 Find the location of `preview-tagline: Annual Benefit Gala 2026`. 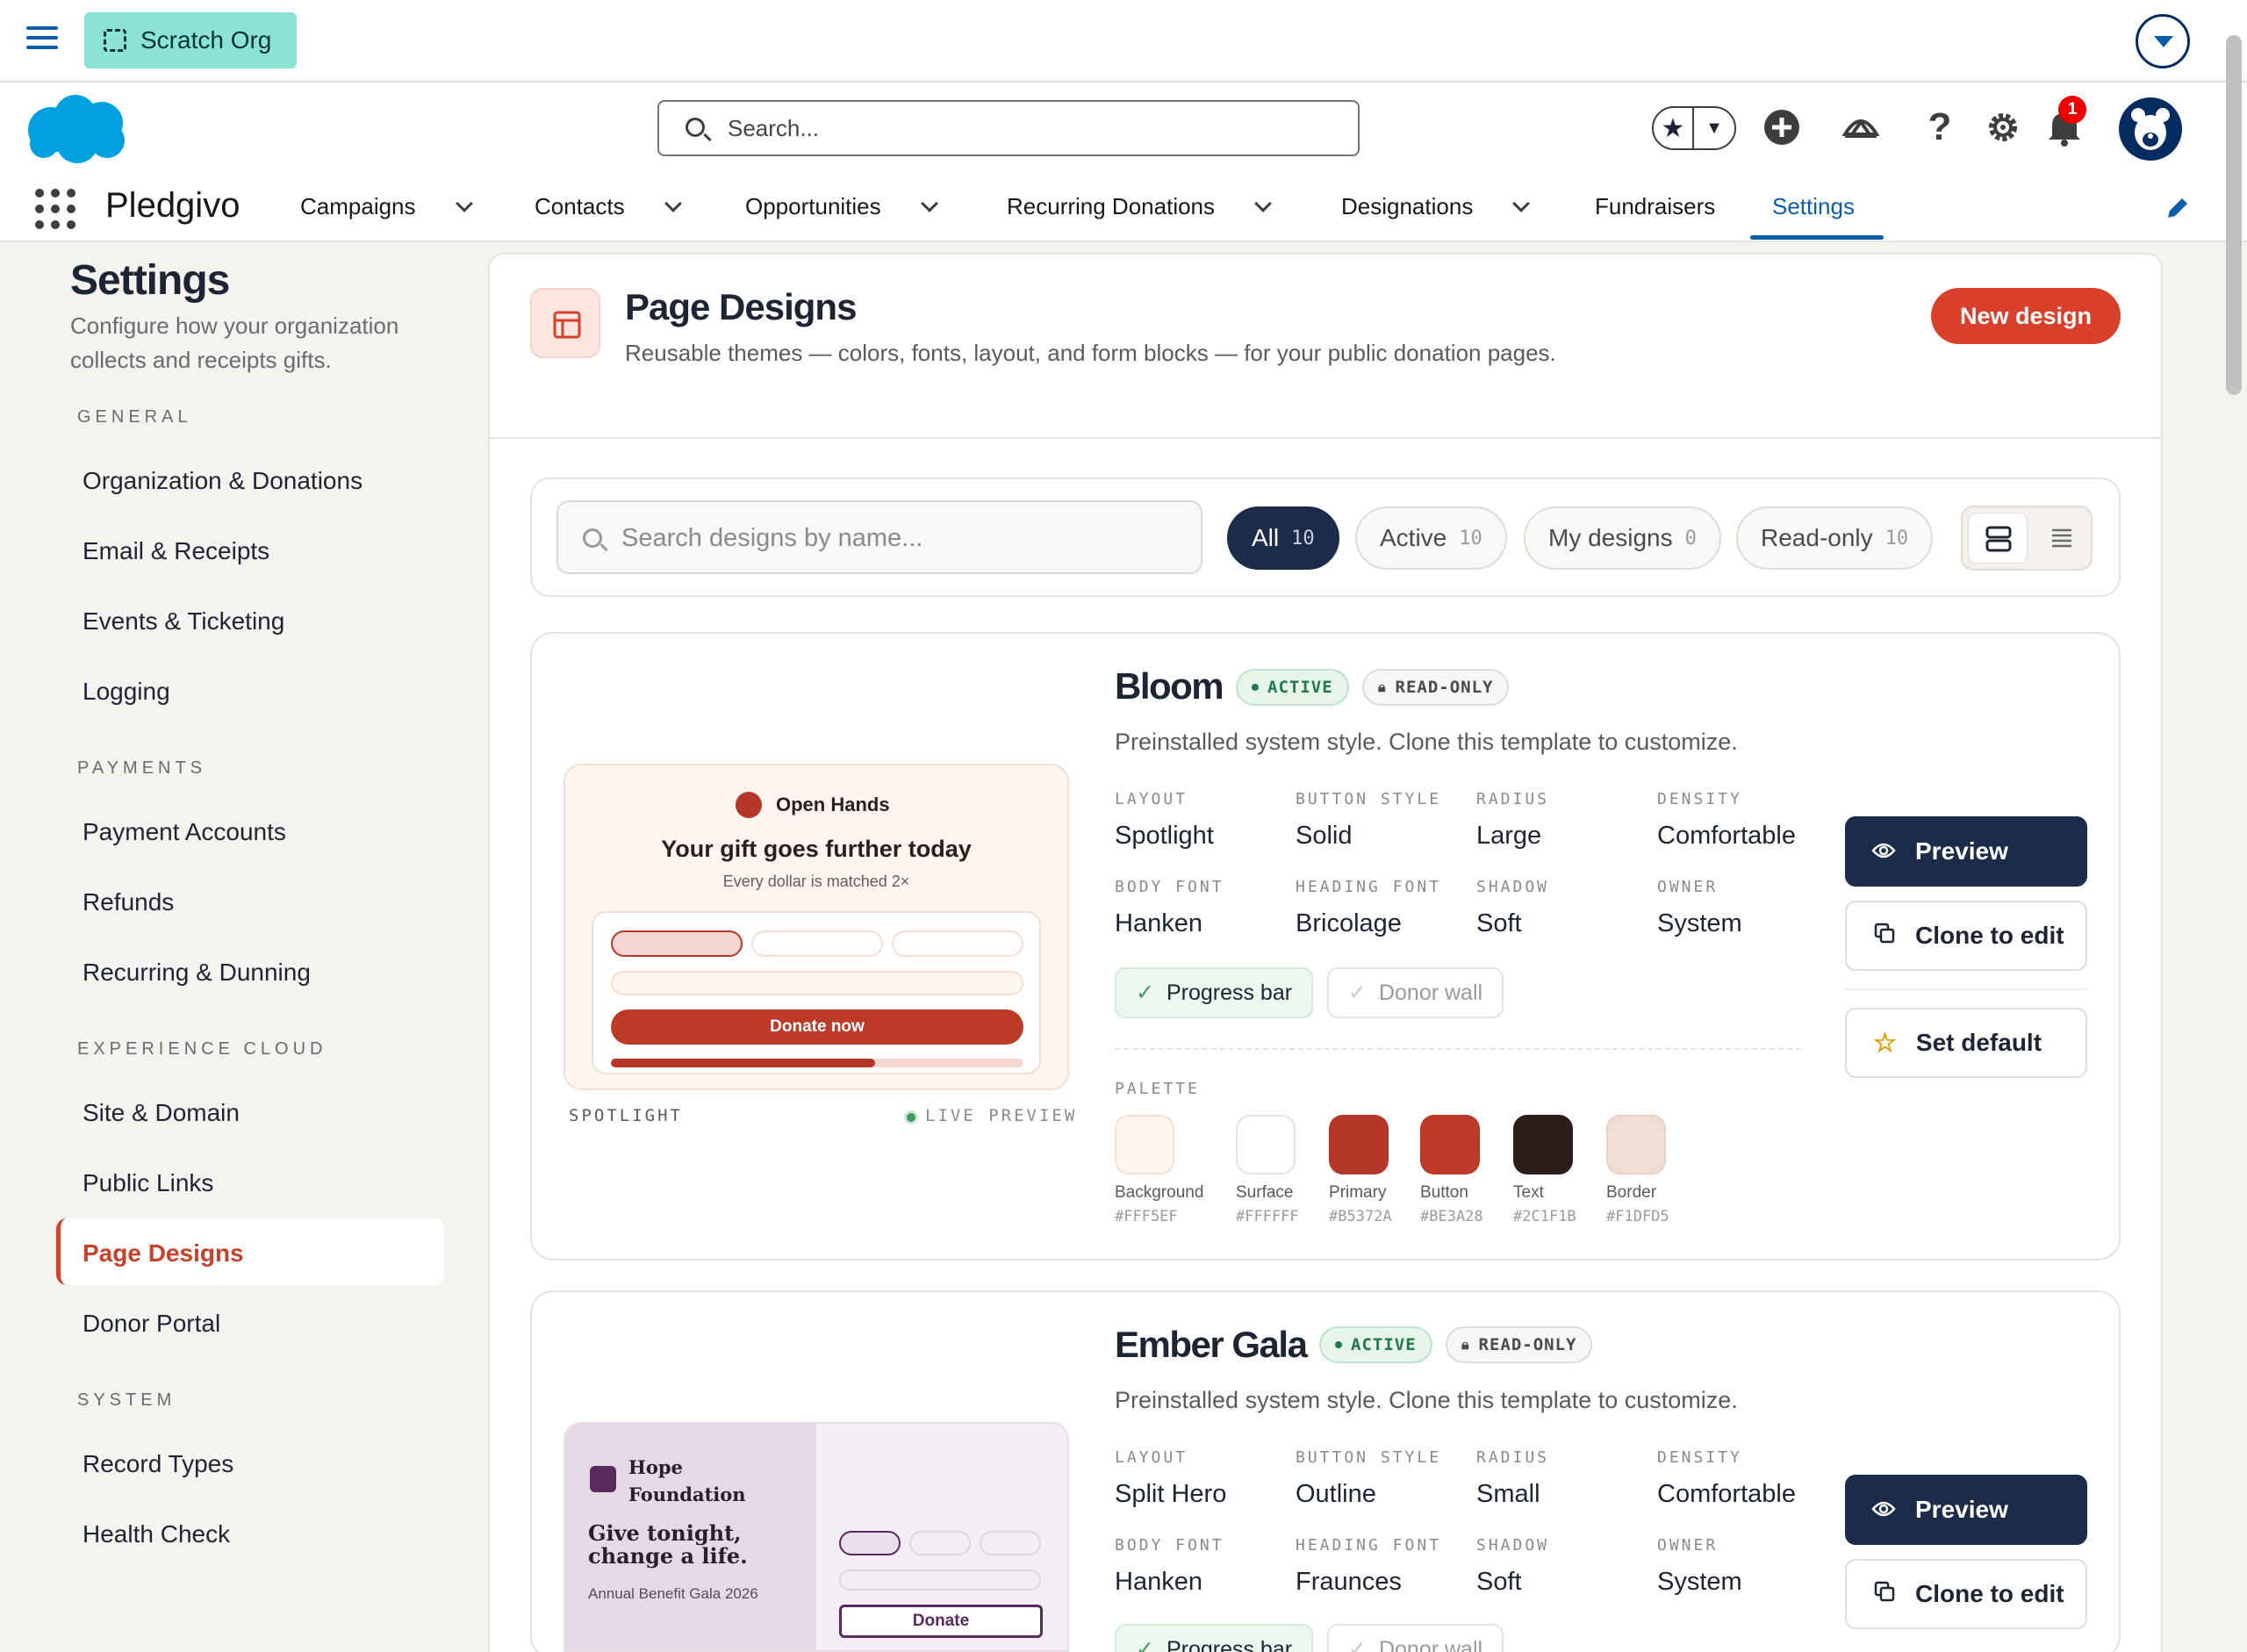

preview-tagline: Annual Benefit Gala 2026 is located at coordinates (673, 1593).